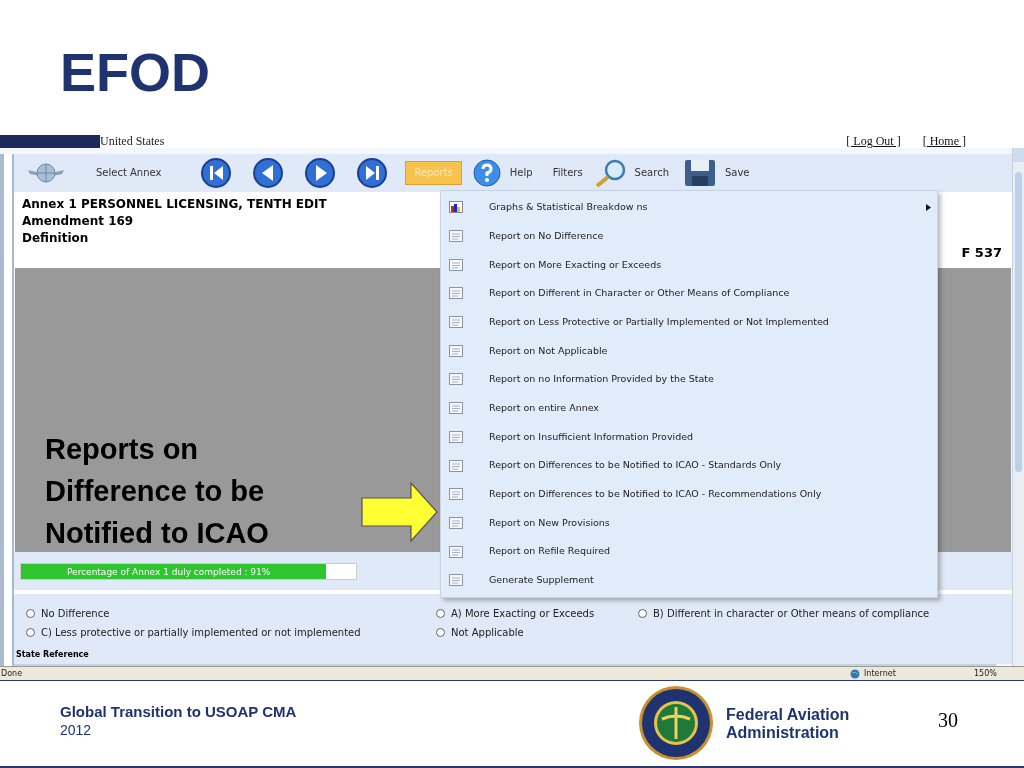  I want to click on footer-title: Global Transition to USOAP CMA, so click(178, 712).